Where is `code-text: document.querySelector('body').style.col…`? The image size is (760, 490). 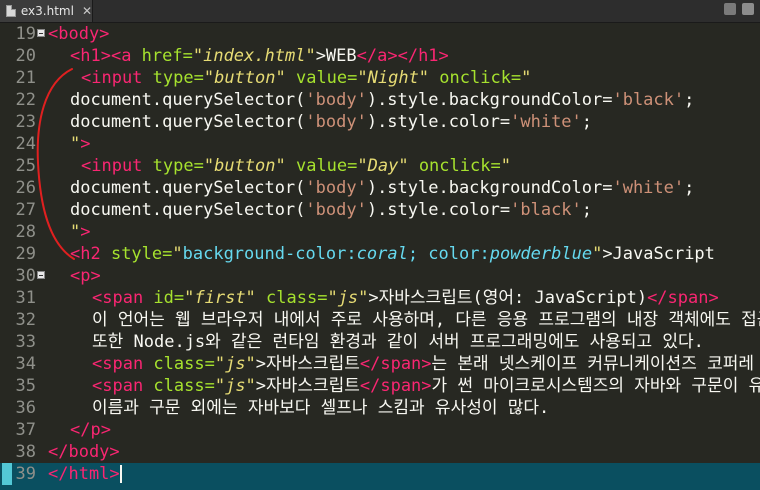 code-text: document.querySelector('body').style.col… is located at coordinates (331, 122).